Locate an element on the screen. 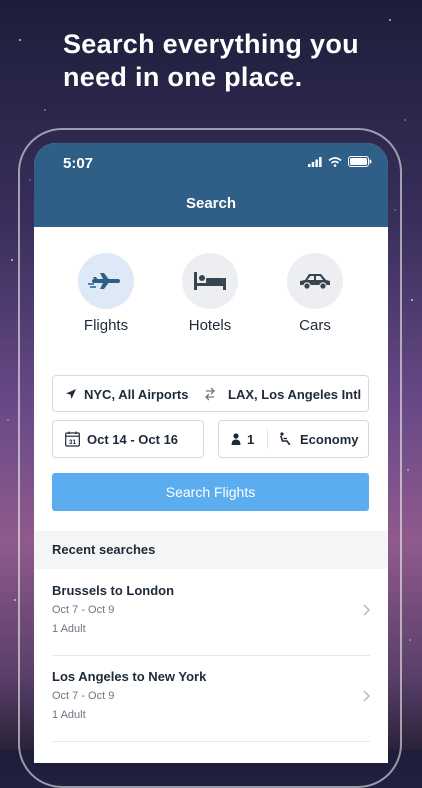  route-field: NYC, All Airports LAX, Los Angeles Intl is located at coordinates (210, 393).